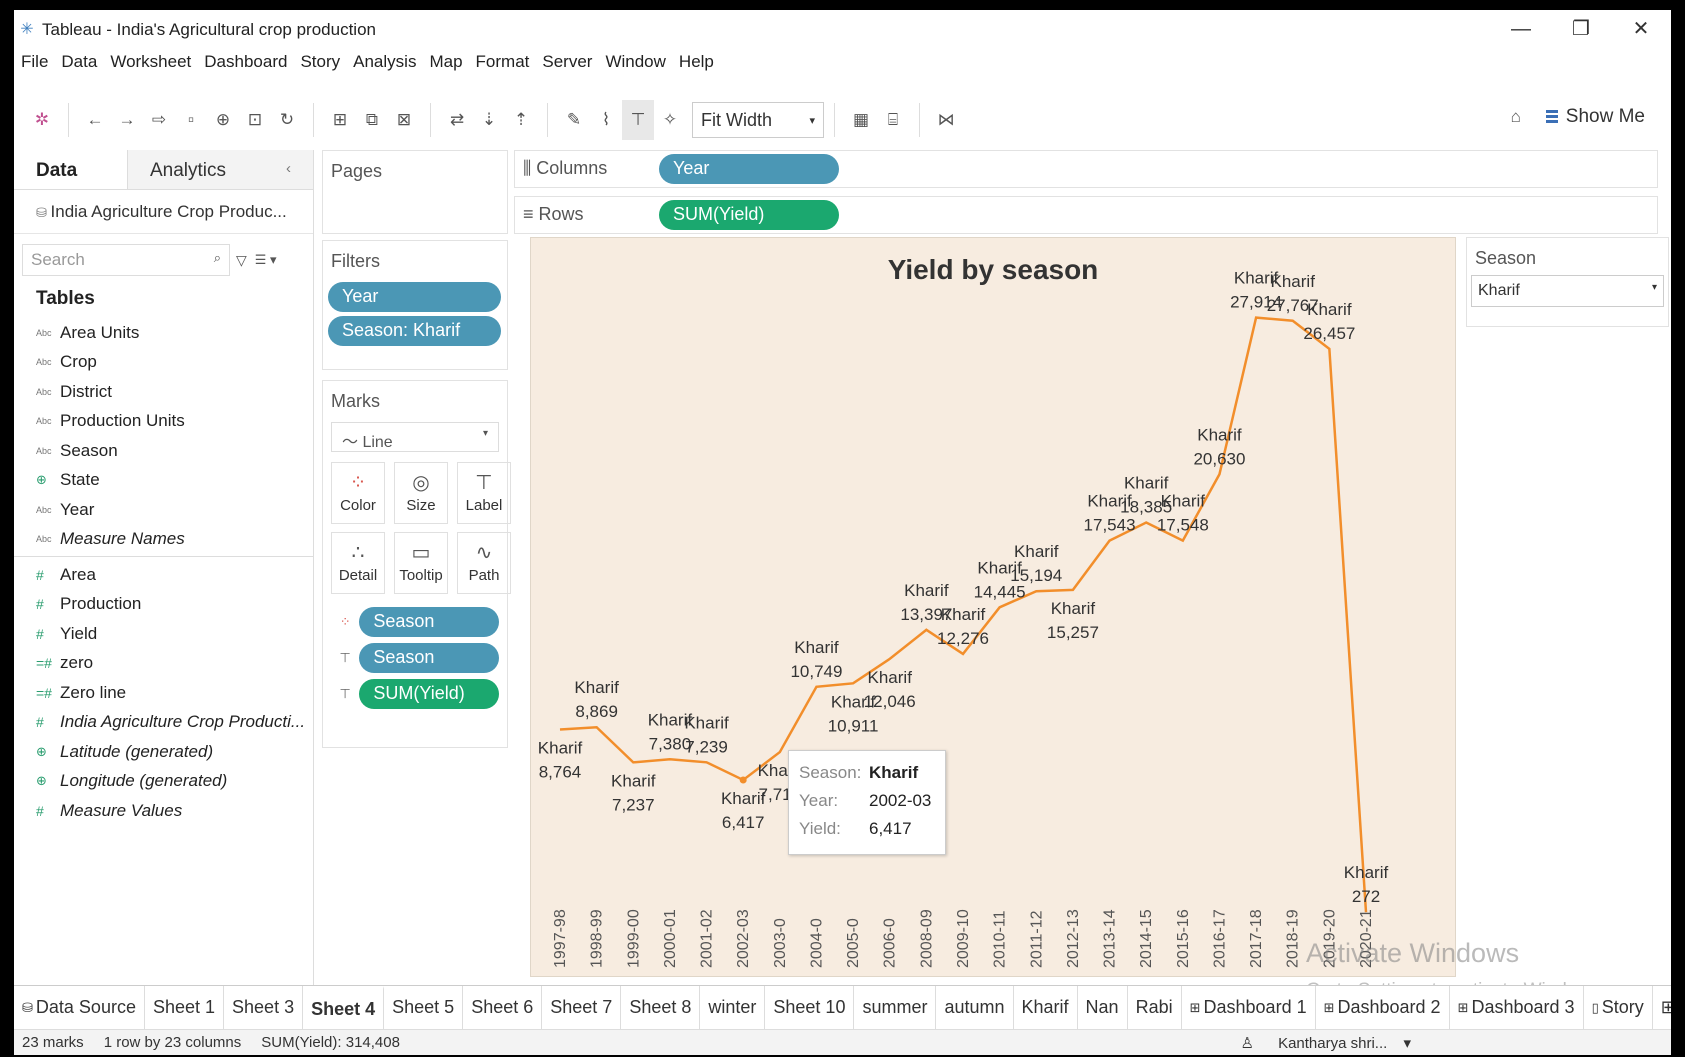  I want to click on tab-analytics: Analytics ‹, so click(220, 169).